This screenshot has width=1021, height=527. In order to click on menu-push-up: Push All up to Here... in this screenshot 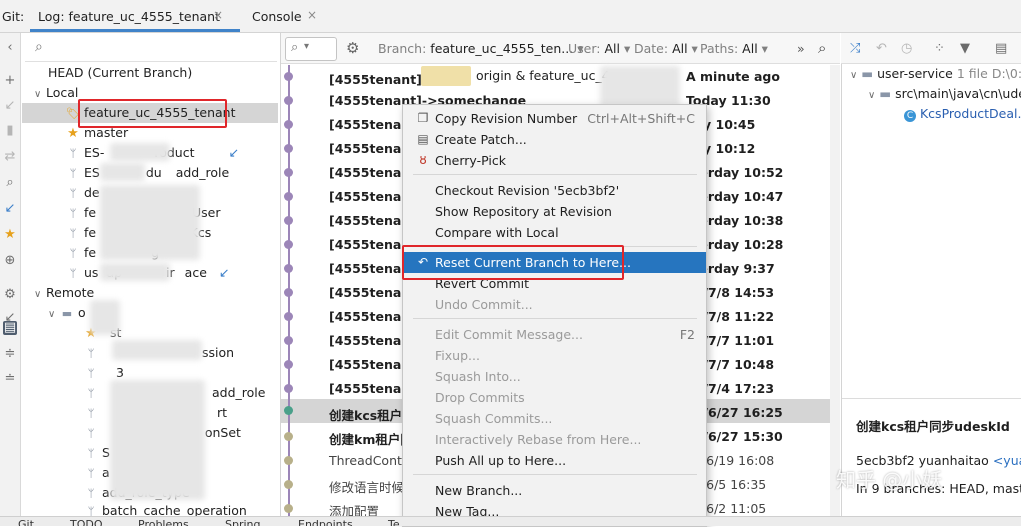, I will do `click(554, 460)`.